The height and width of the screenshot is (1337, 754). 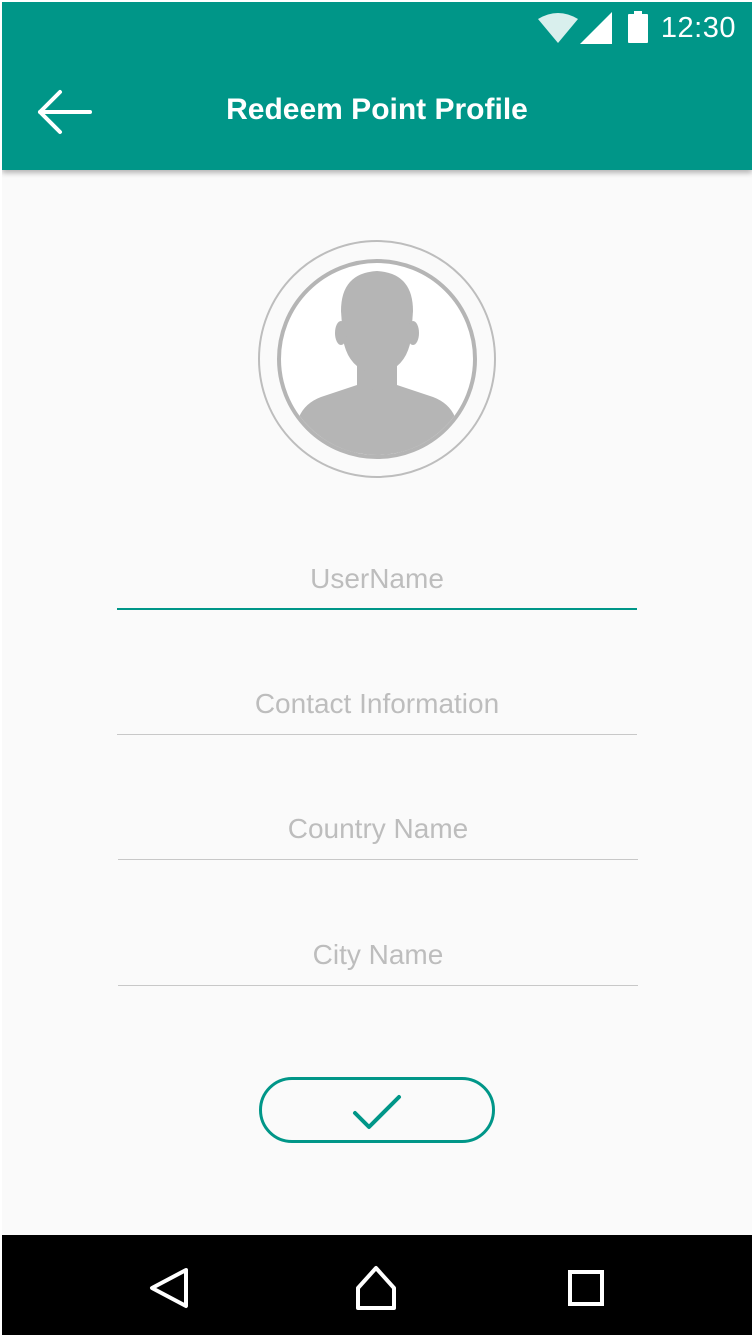 I want to click on system-nav-bar, so click(x=377, y=1285).